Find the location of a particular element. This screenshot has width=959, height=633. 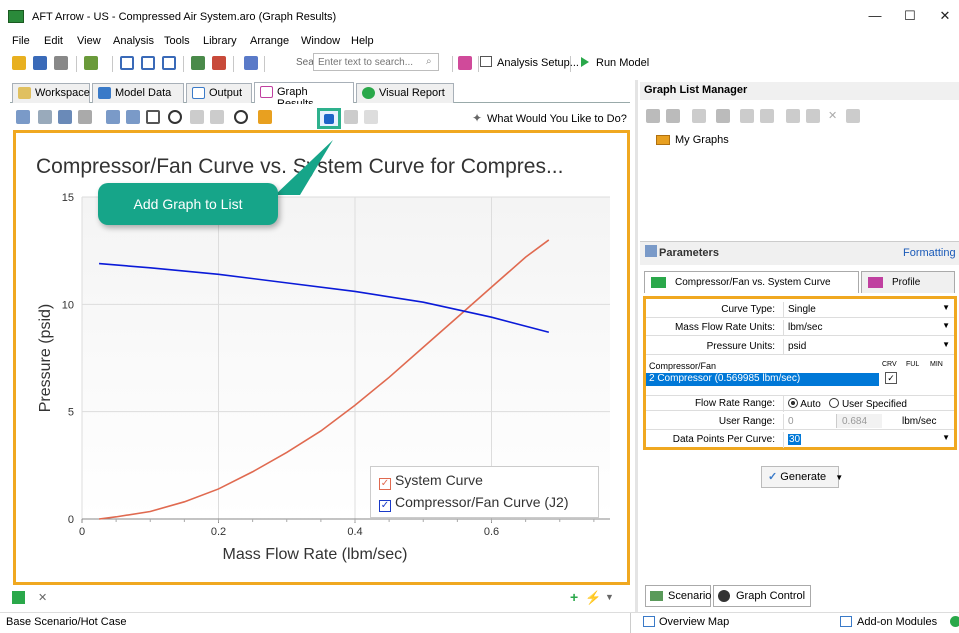

overview-map-button: Overview Map is located at coordinates (694, 622).